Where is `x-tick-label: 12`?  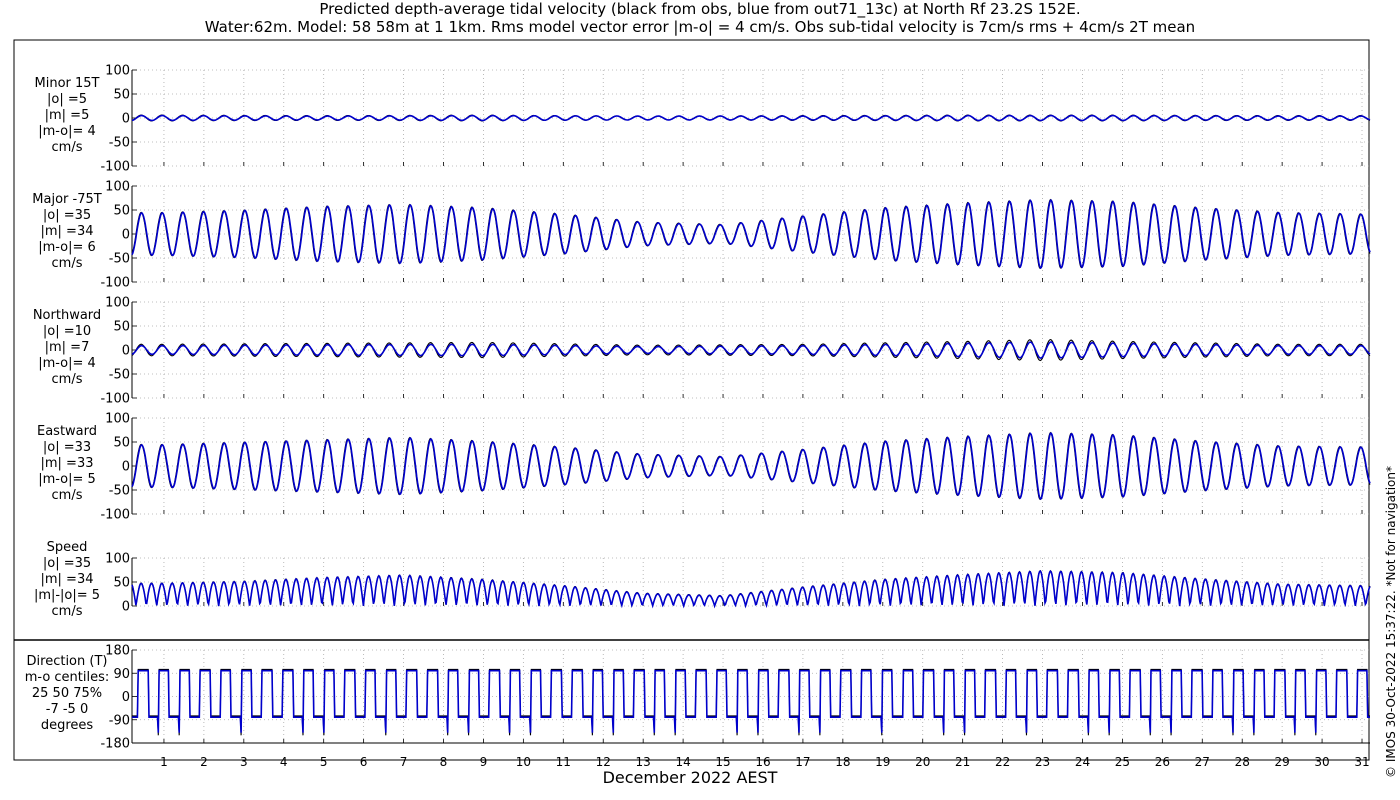 x-tick-label: 12 is located at coordinates (603, 762).